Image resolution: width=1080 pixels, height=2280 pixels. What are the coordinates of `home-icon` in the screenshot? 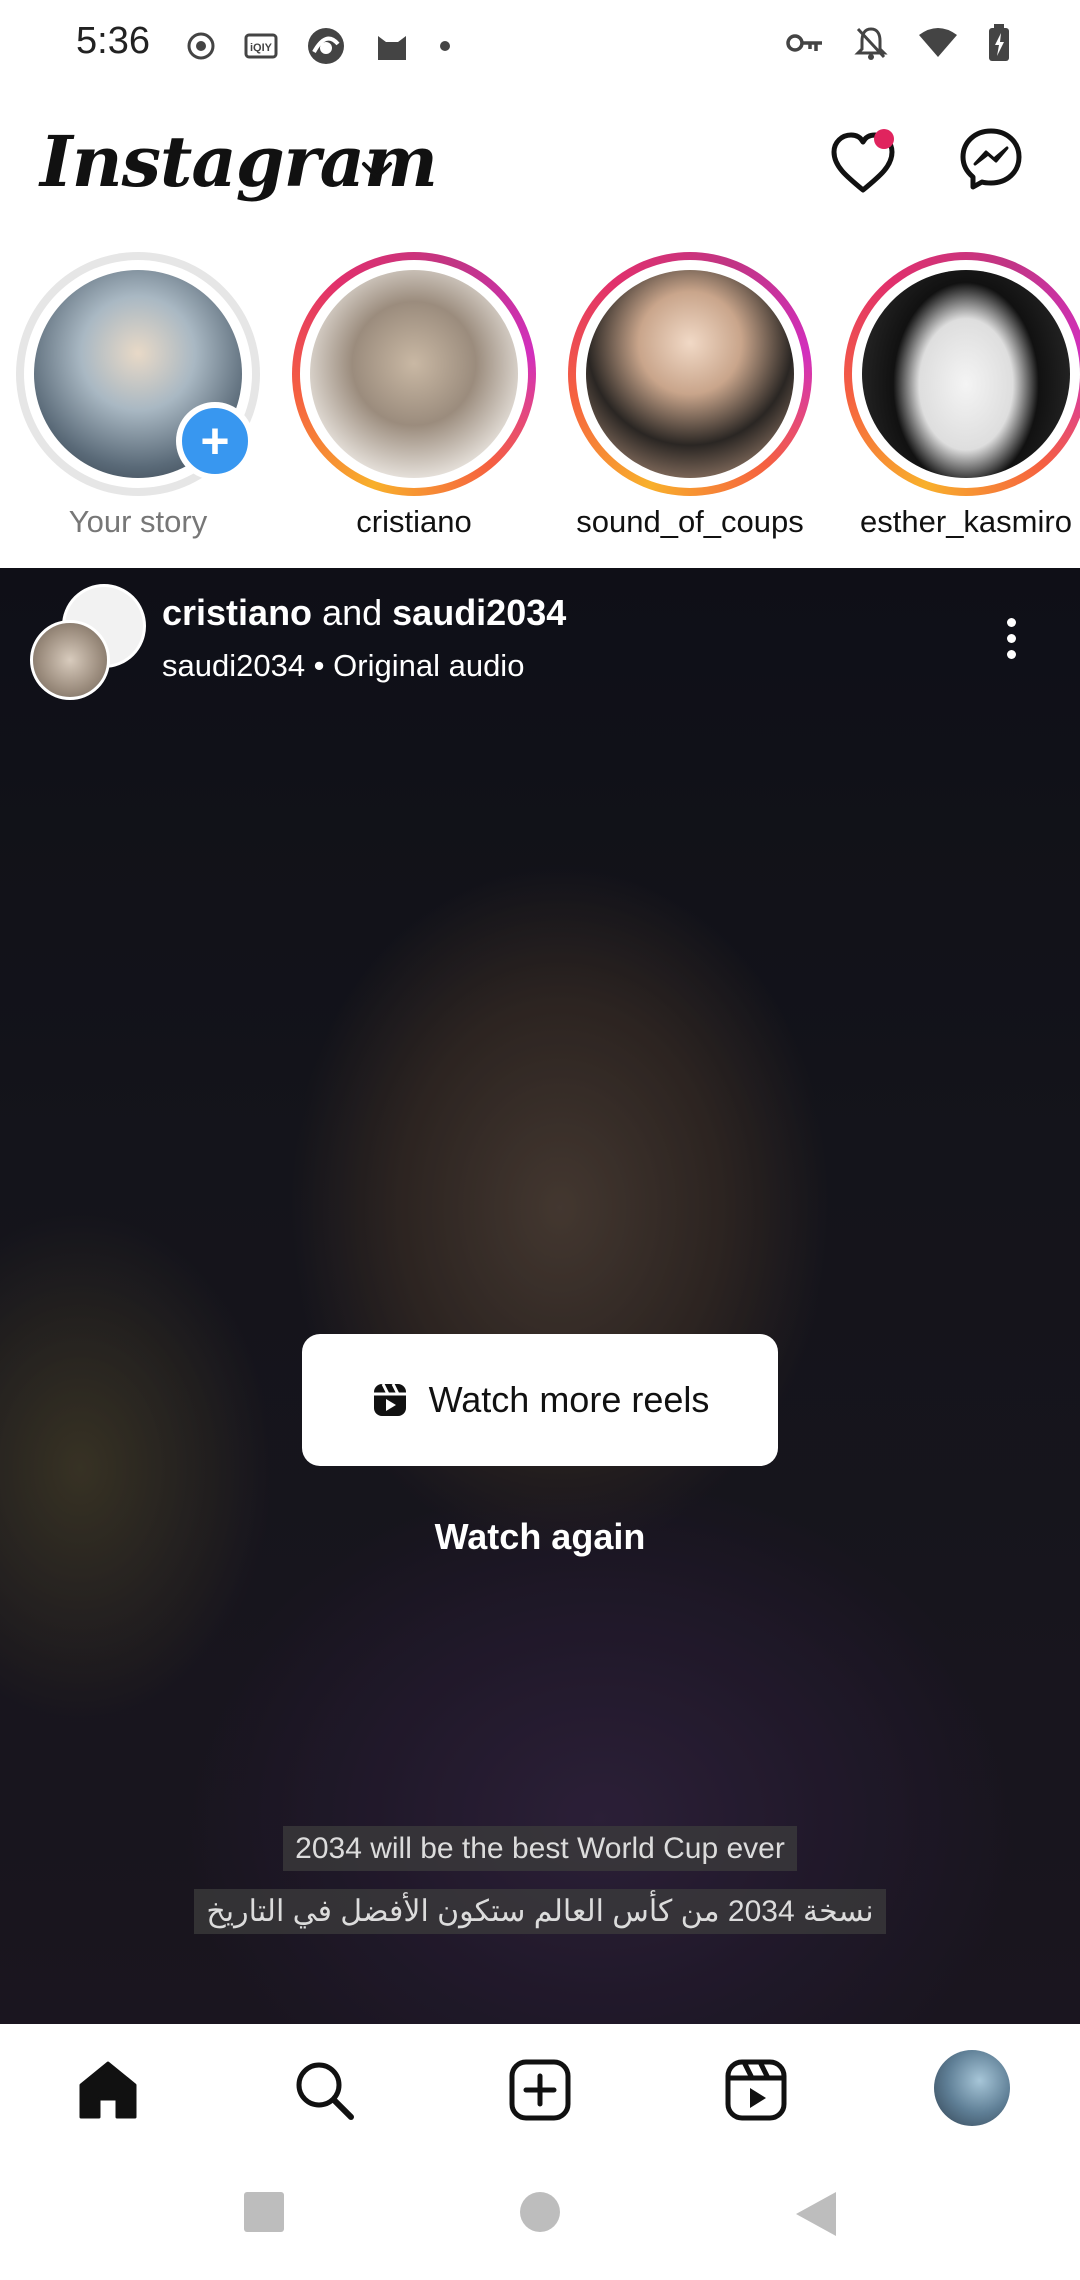 It's located at (108, 2090).